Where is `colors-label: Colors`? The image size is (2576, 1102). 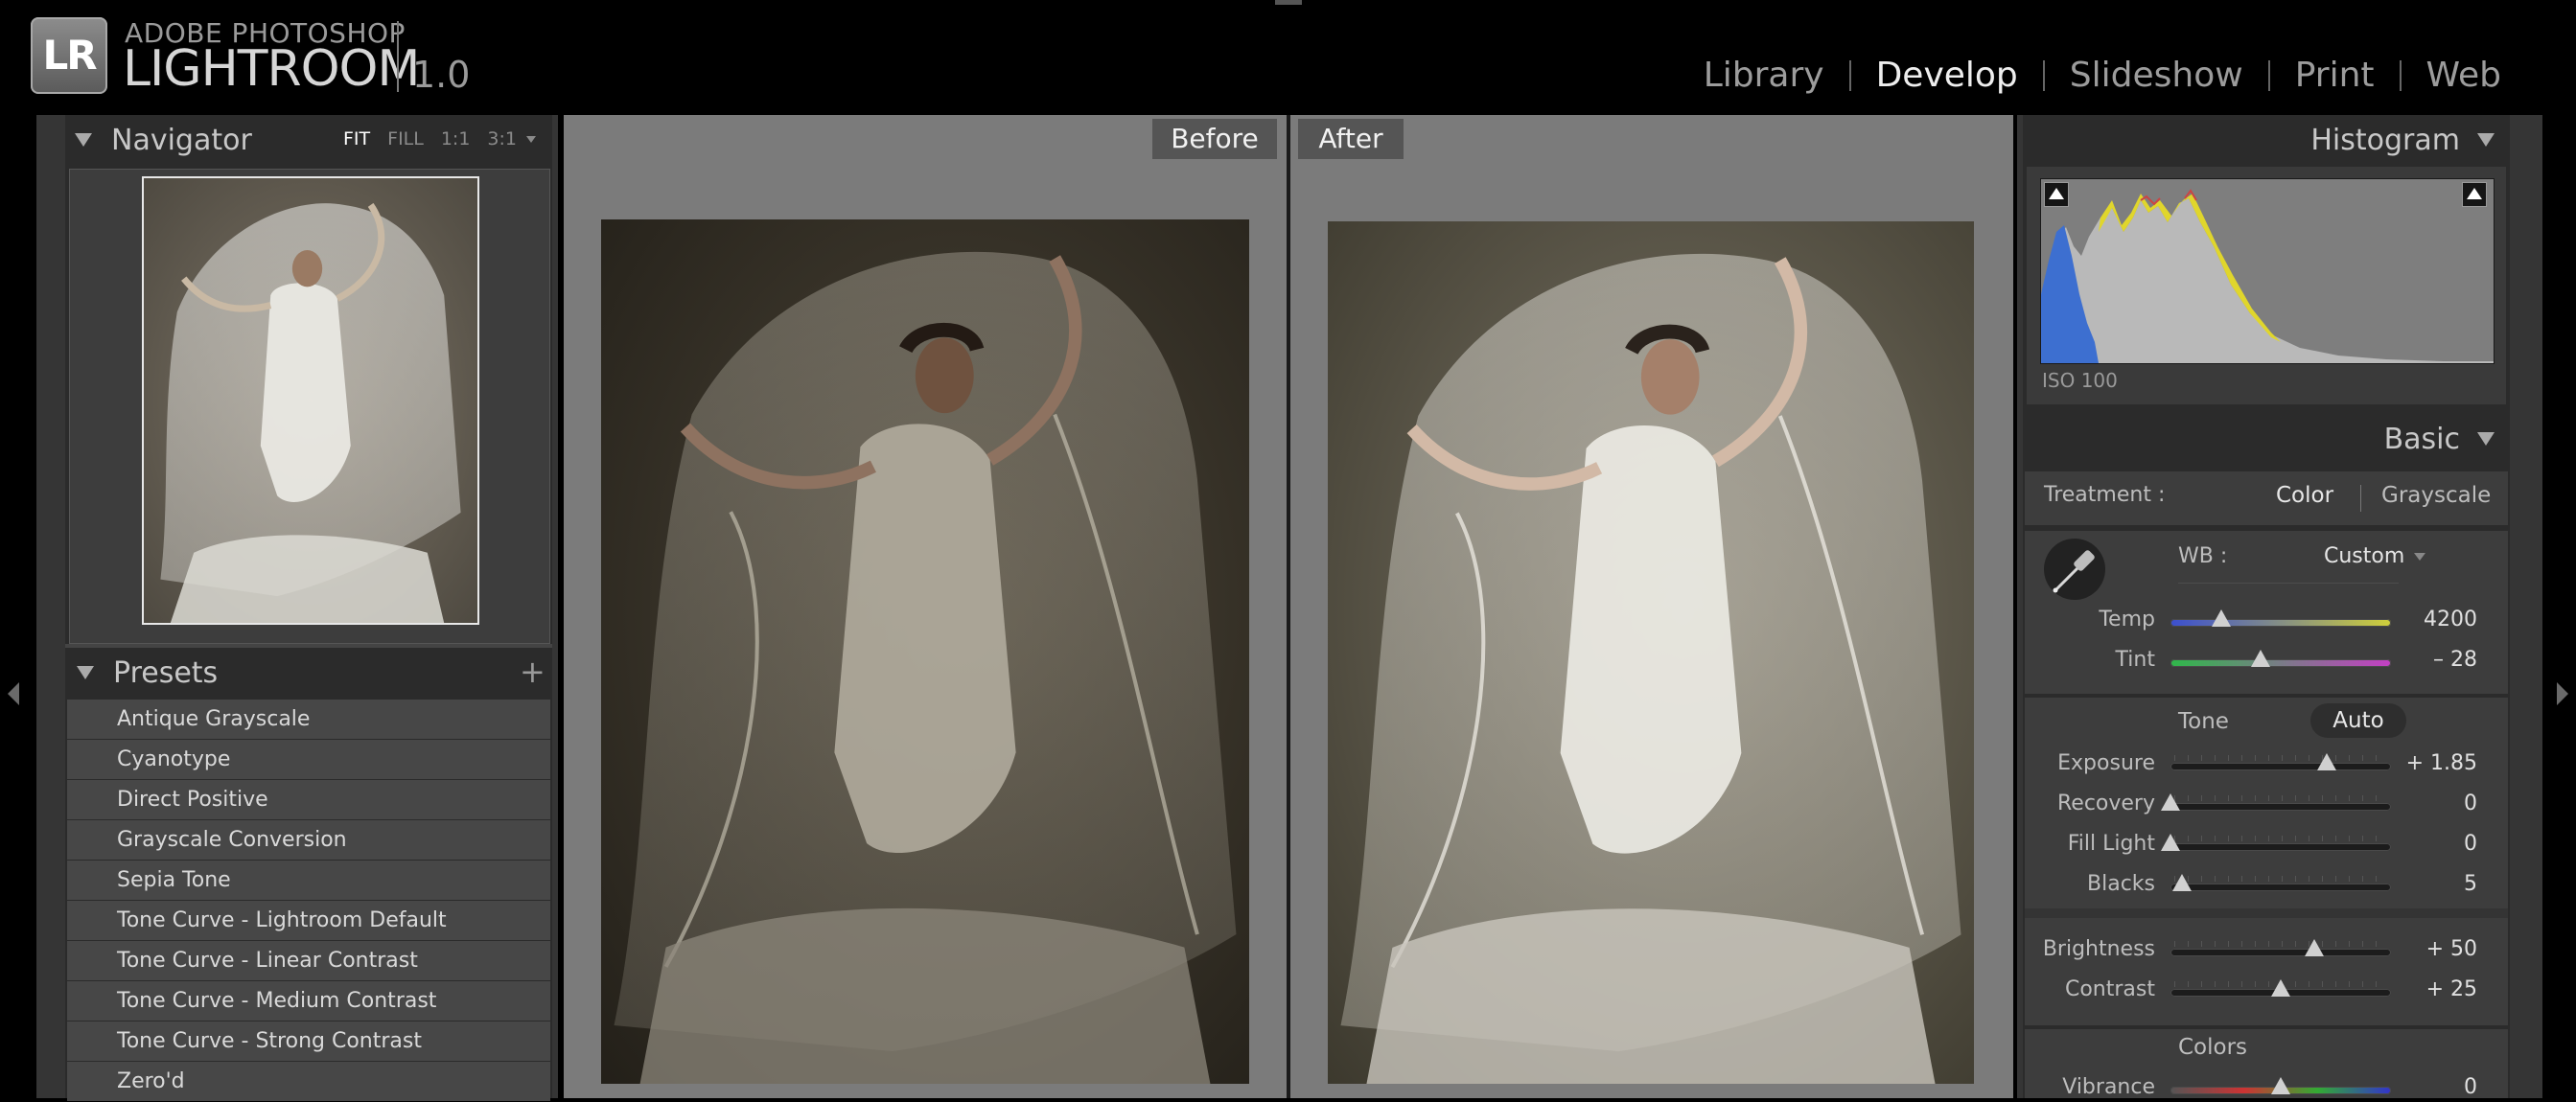
colors-label: Colors is located at coordinates (2213, 1047).